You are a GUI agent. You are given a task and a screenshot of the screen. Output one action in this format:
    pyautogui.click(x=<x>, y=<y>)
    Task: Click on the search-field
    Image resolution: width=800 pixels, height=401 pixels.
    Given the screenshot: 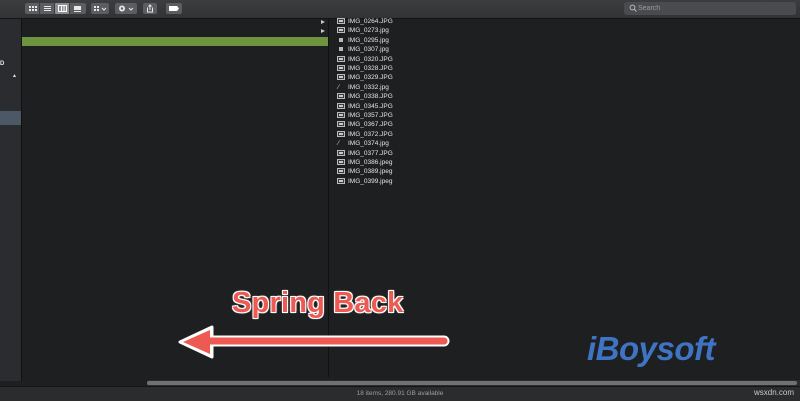 What is the action you would take?
    pyautogui.click(x=710, y=8)
    